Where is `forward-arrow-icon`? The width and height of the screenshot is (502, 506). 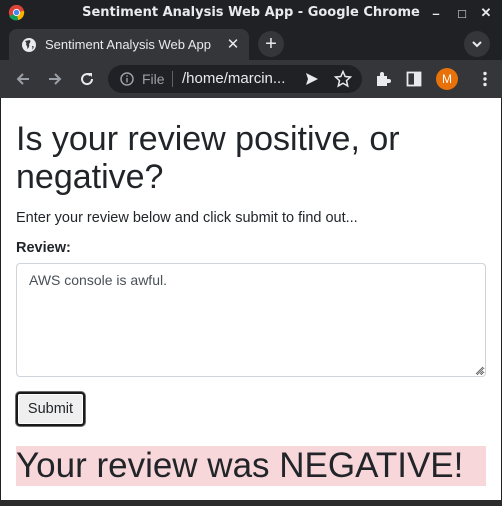 forward-arrow-icon is located at coordinates (55, 79).